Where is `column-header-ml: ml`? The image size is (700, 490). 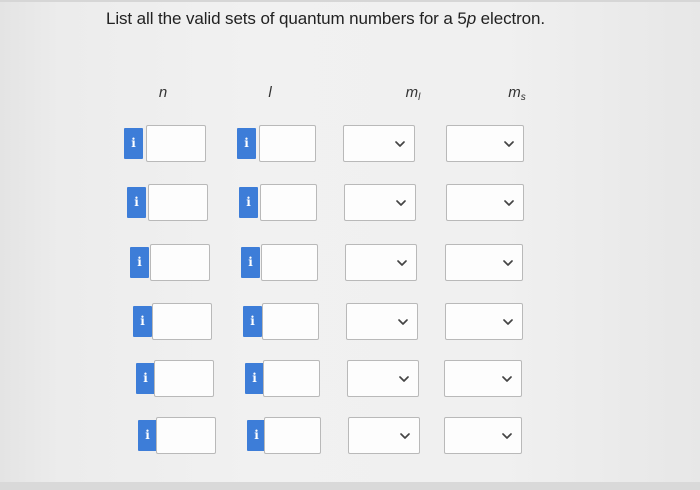
column-header-ml: ml is located at coordinates (413, 93).